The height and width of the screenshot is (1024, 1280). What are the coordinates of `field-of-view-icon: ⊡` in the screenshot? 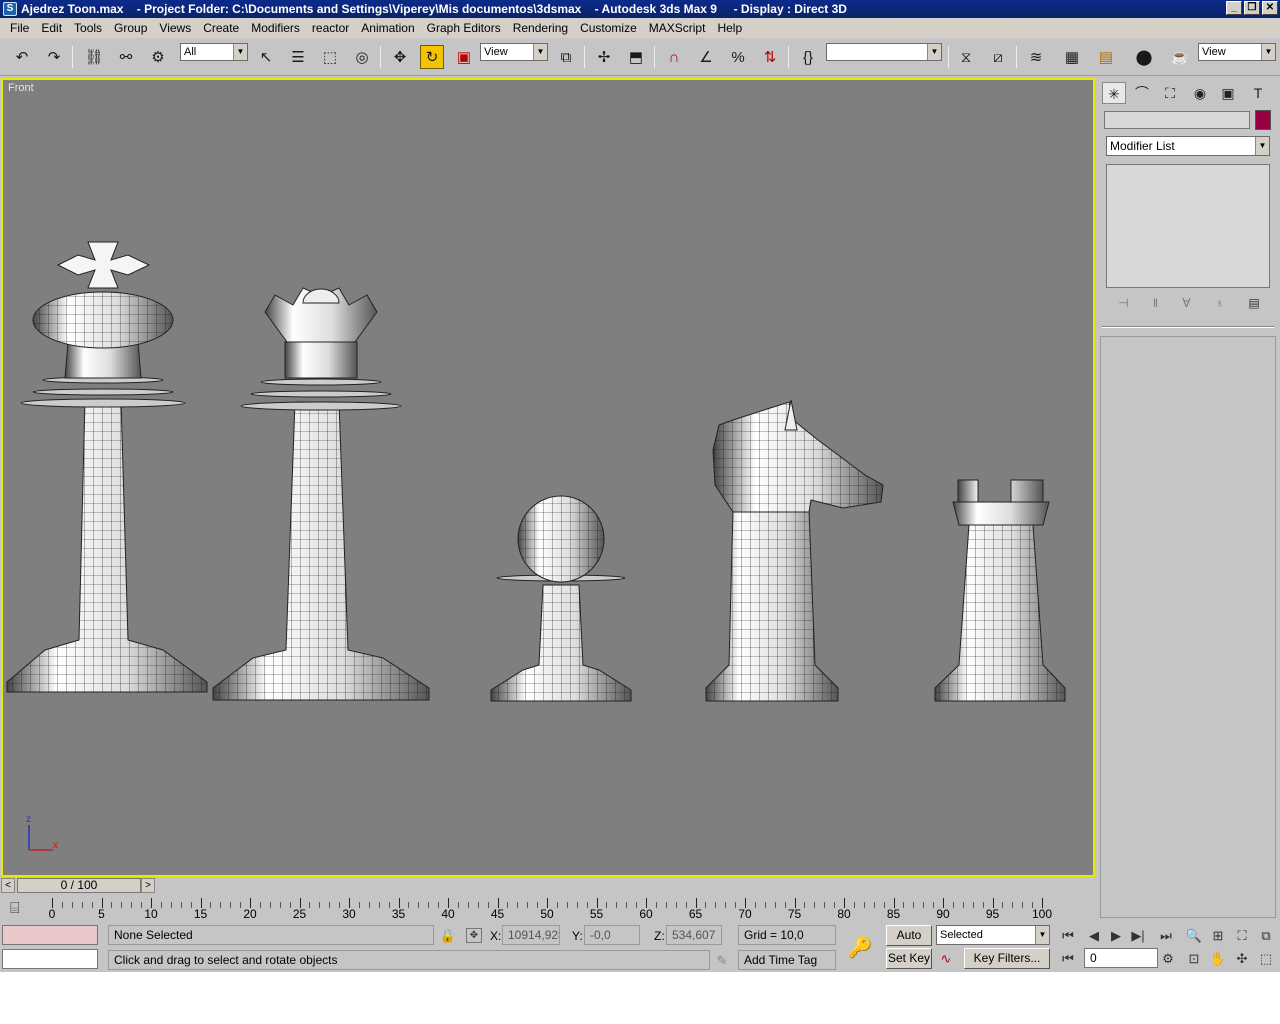 It's located at (1194, 959).